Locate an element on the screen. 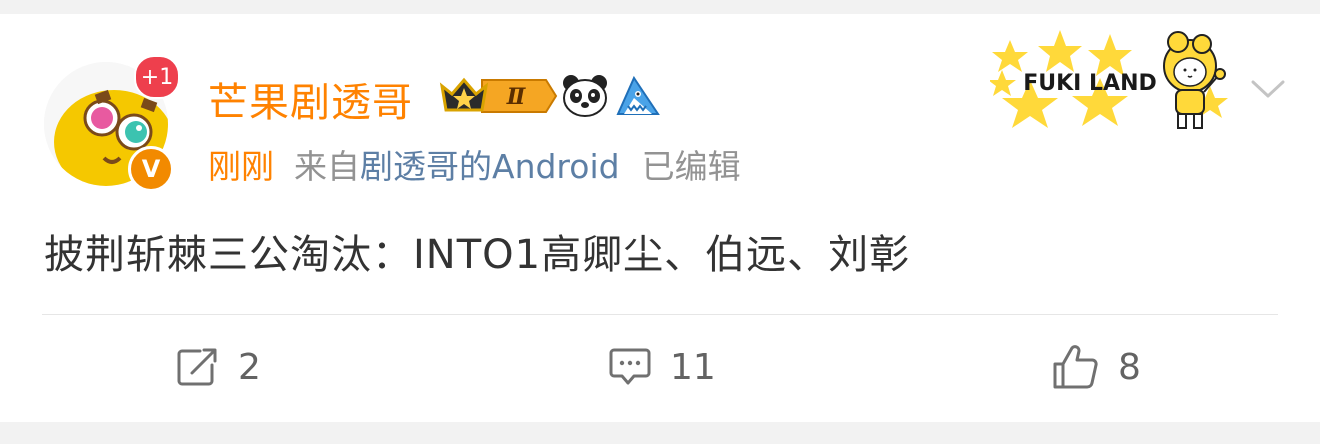 The image size is (1320, 444). post-time: 刚刚 is located at coordinates (241, 166).